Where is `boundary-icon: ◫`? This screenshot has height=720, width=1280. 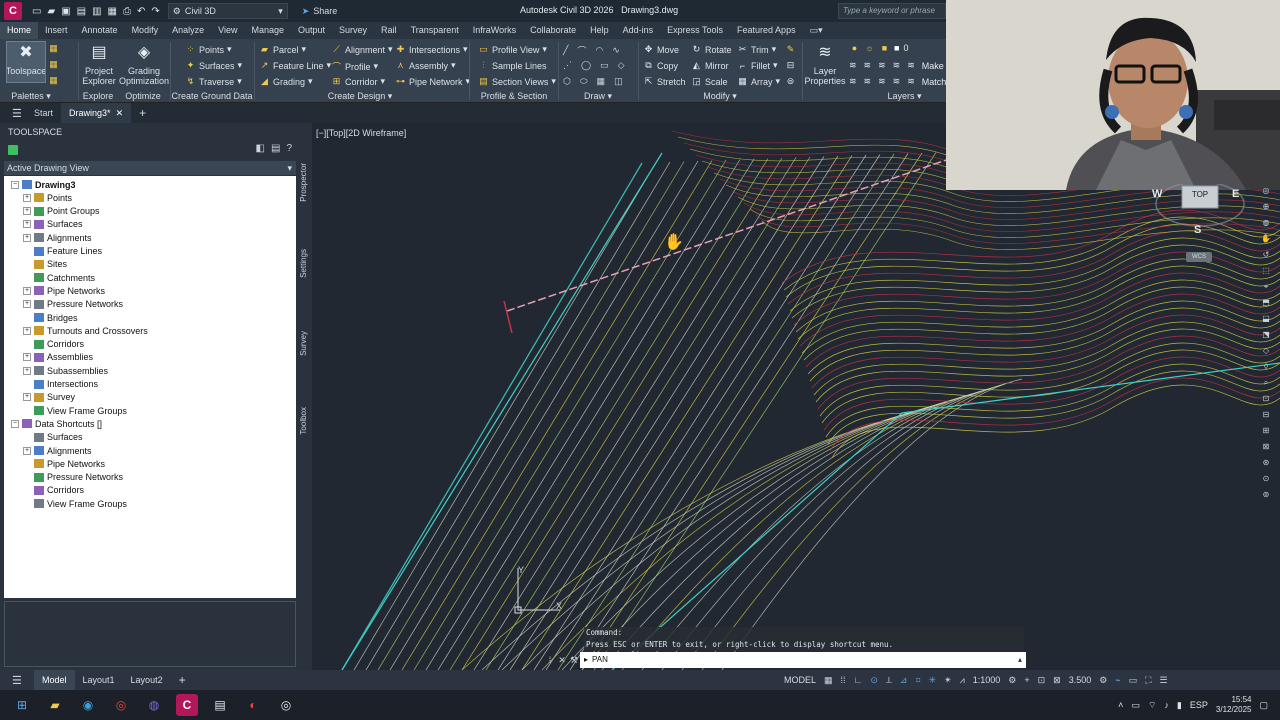 boundary-icon: ◫ is located at coordinates (618, 81).